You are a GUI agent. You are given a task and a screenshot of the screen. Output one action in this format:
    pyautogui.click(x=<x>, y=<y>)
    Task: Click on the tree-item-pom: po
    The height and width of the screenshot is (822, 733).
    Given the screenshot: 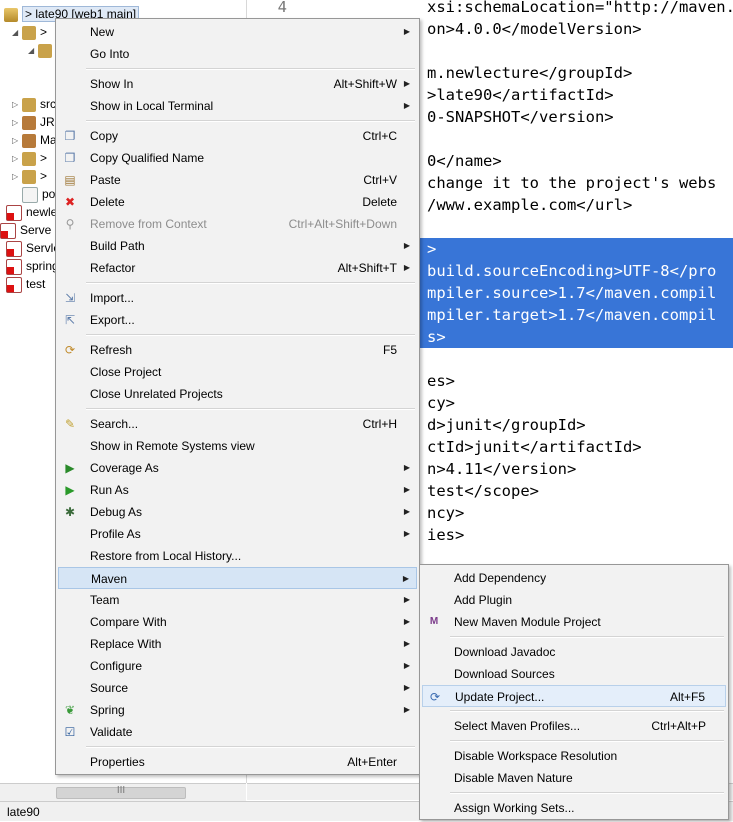 What is the action you would take?
    pyautogui.click(x=38, y=194)
    